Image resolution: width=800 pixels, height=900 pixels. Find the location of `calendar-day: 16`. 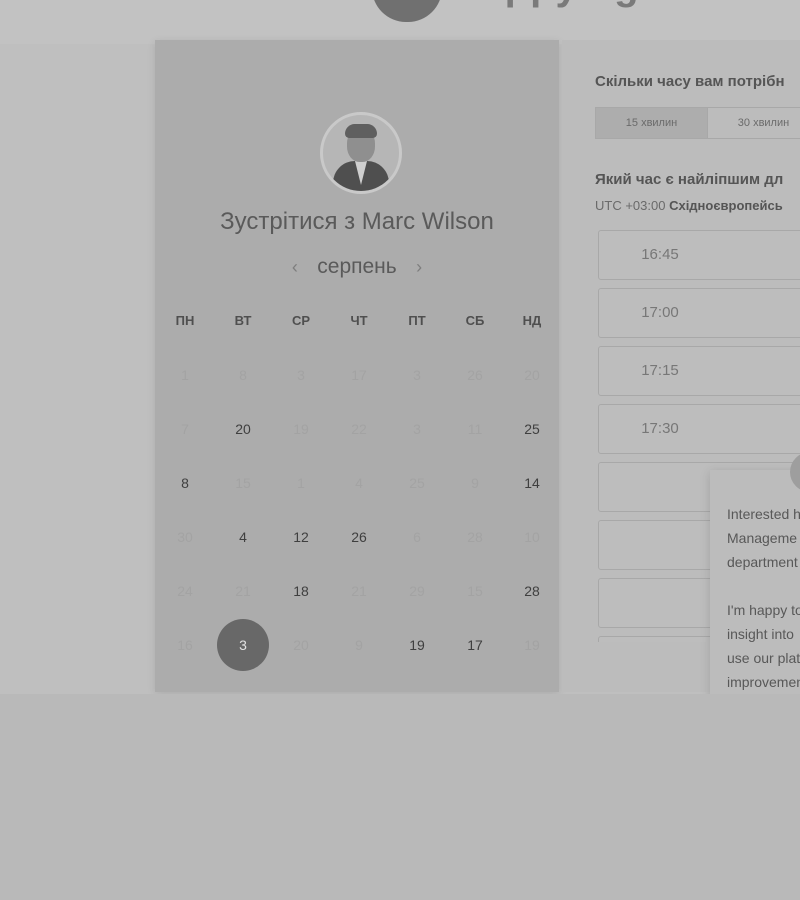

calendar-day: 16 is located at coordinates (185, 645).